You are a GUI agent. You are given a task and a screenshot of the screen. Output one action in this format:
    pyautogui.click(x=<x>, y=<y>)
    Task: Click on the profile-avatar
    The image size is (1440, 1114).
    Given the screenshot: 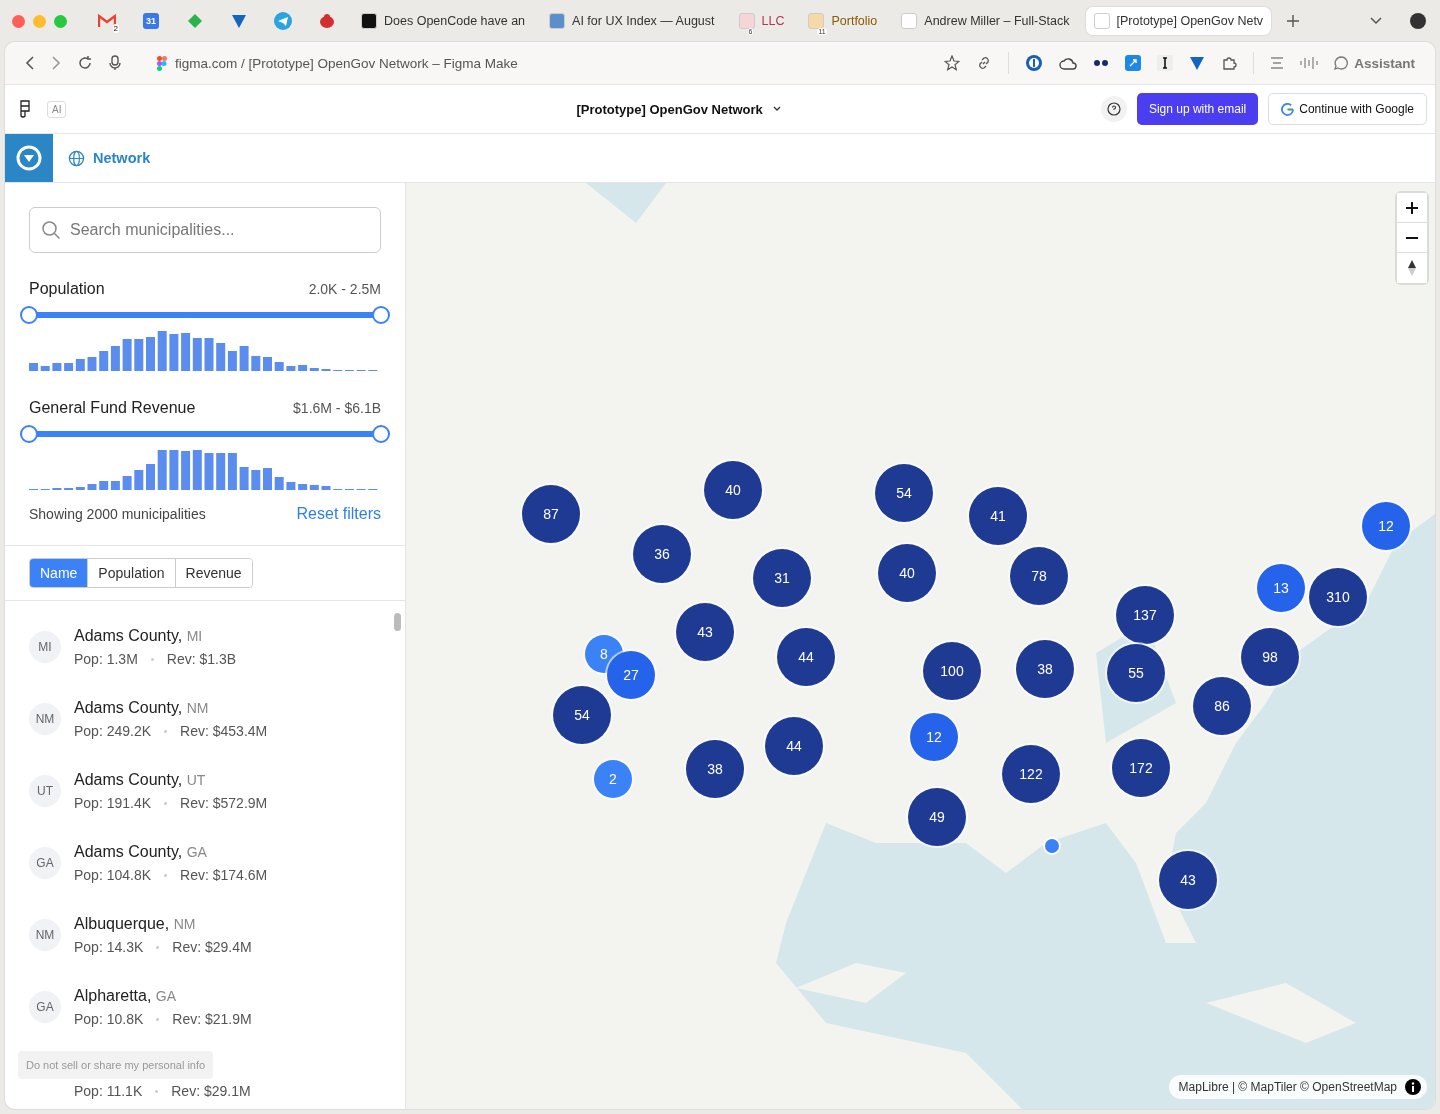 What is the action you would take?
    pyautogui.click(x=1418, y=21)
    